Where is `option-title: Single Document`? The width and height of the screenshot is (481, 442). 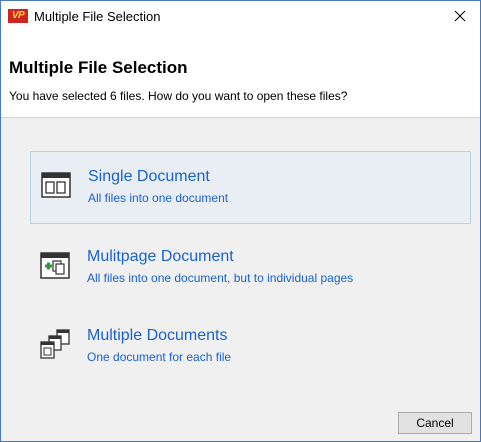
option-title: Single Document is located at coordinates (149, 176).